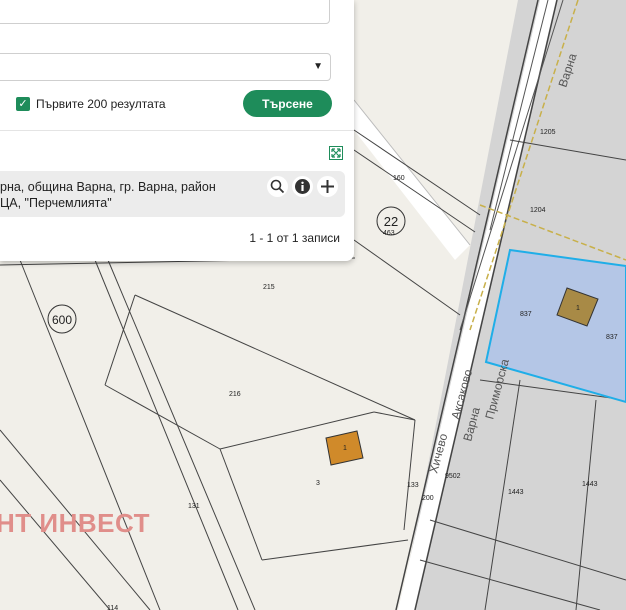 Image resolution: width=626 pixels, height=610 pixels. I want to click on svg-text: 131, so click(194, 506).